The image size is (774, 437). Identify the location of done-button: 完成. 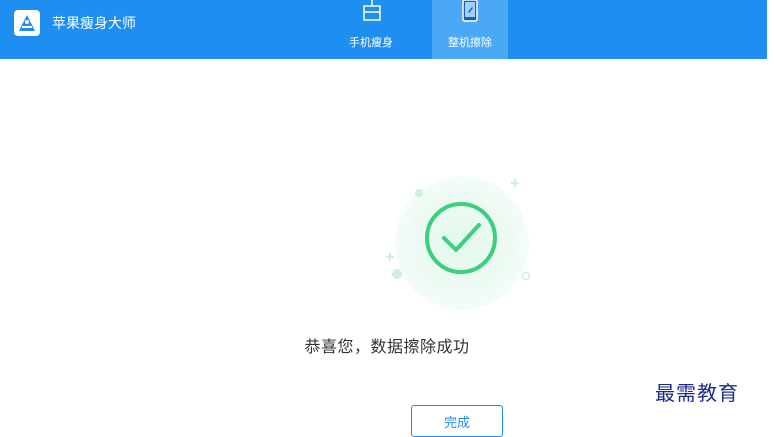
(457, 421).